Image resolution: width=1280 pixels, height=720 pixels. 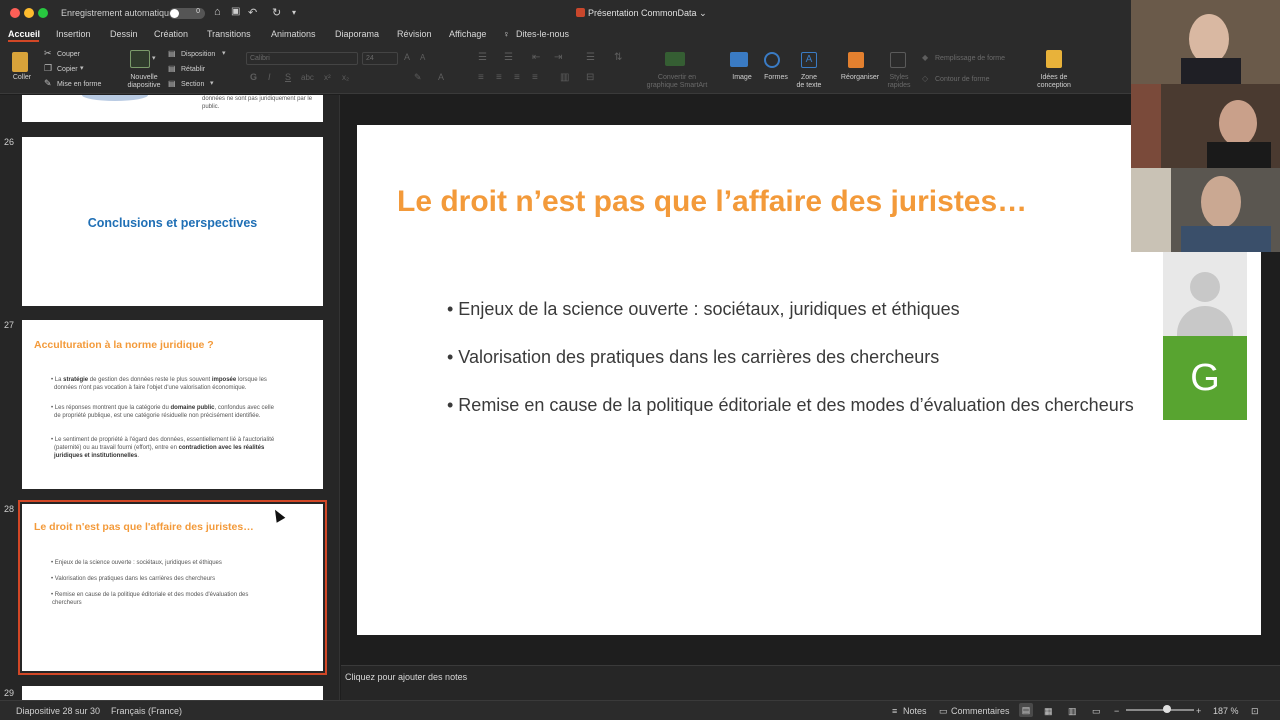 I want to click on quick-styles-label-2: rapides, so click(x=899, y=86).